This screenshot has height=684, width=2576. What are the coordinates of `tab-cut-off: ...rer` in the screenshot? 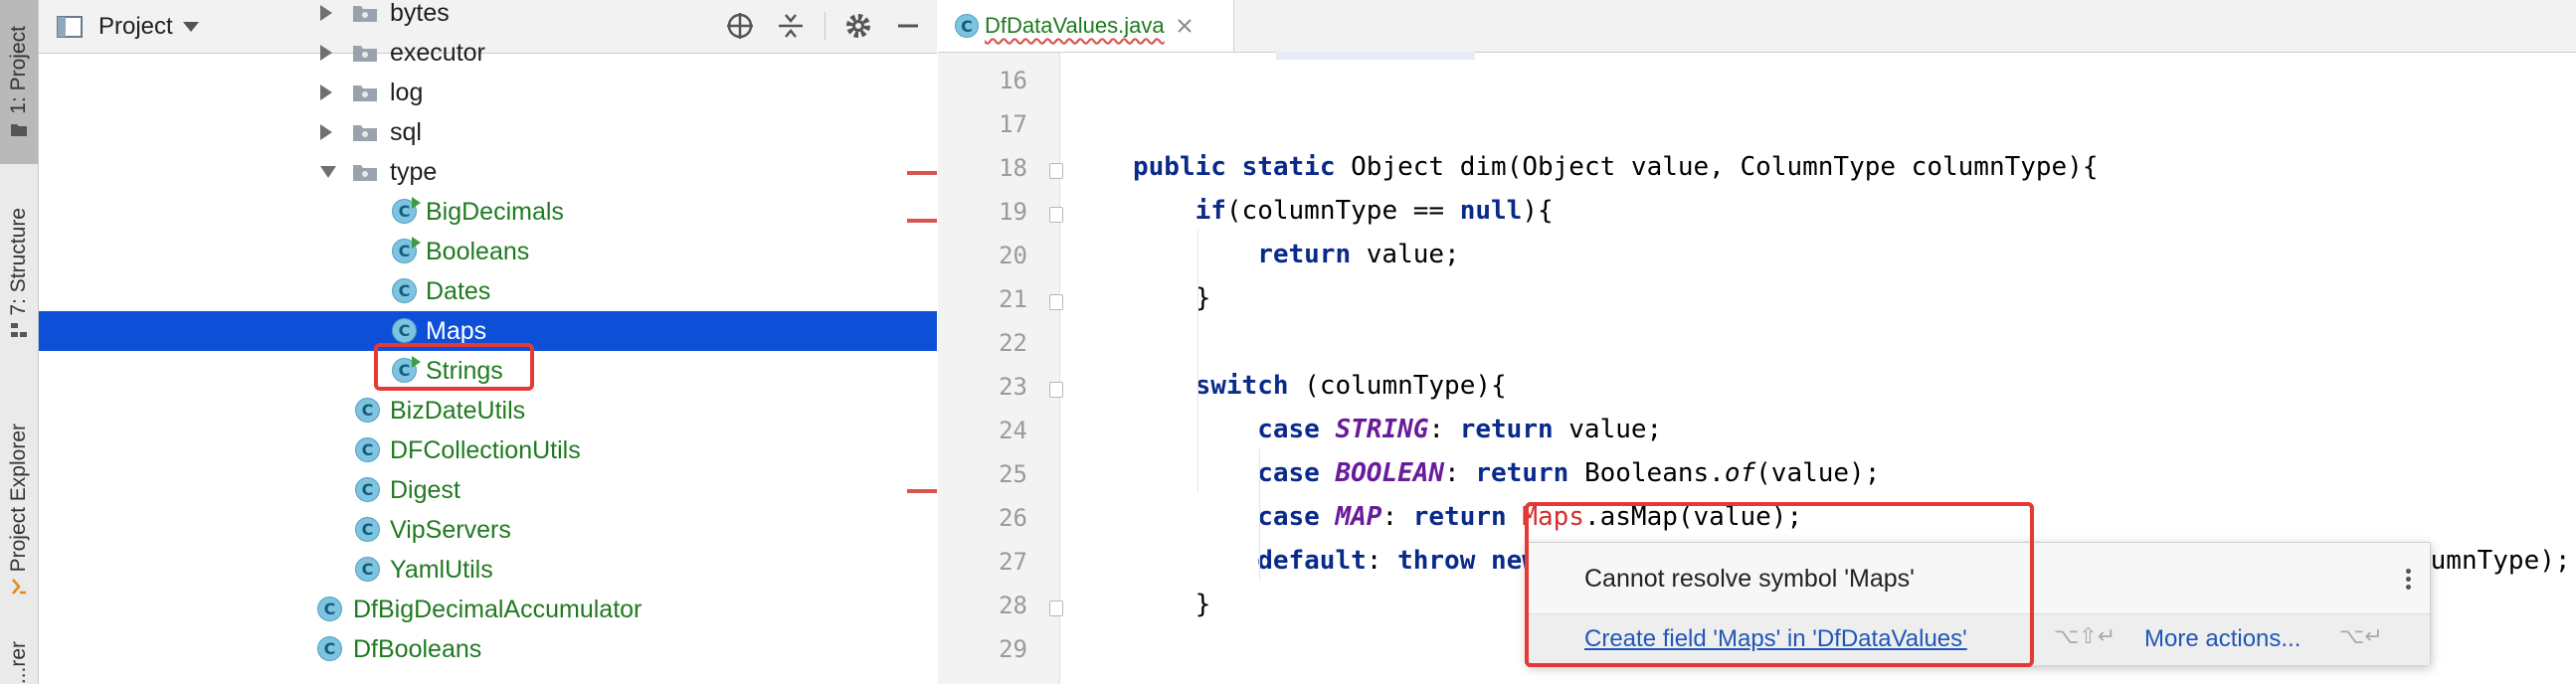 It's located at (19, 662).